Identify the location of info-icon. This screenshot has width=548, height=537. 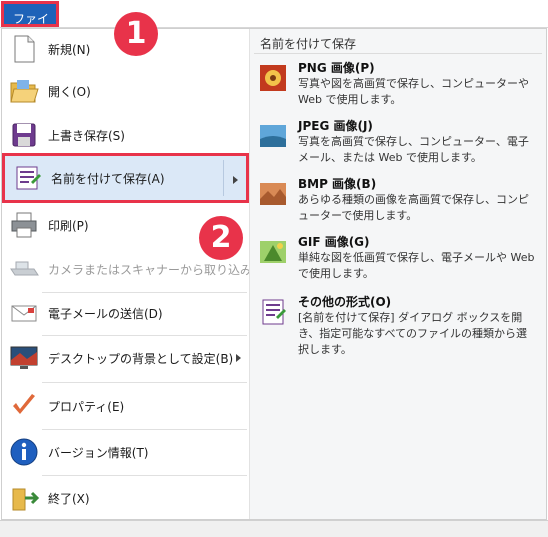
(24, 452).